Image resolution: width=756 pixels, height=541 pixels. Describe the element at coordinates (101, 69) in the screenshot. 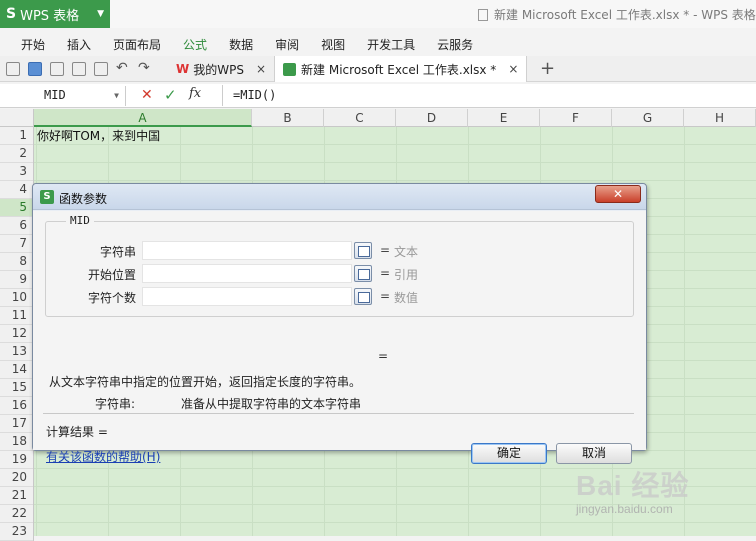

I see `print-preview-icon` at that location.